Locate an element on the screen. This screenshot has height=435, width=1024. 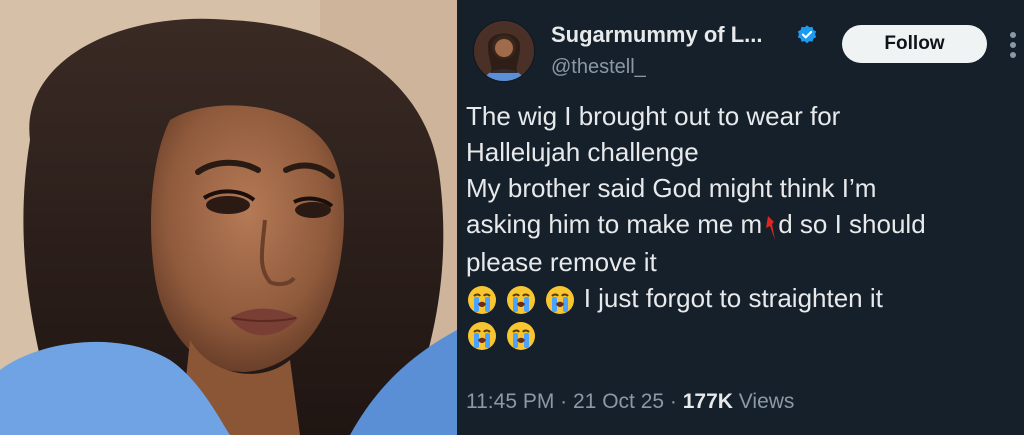
tweet-date: 21 Oct 25 is located at coordinates (618, 401).